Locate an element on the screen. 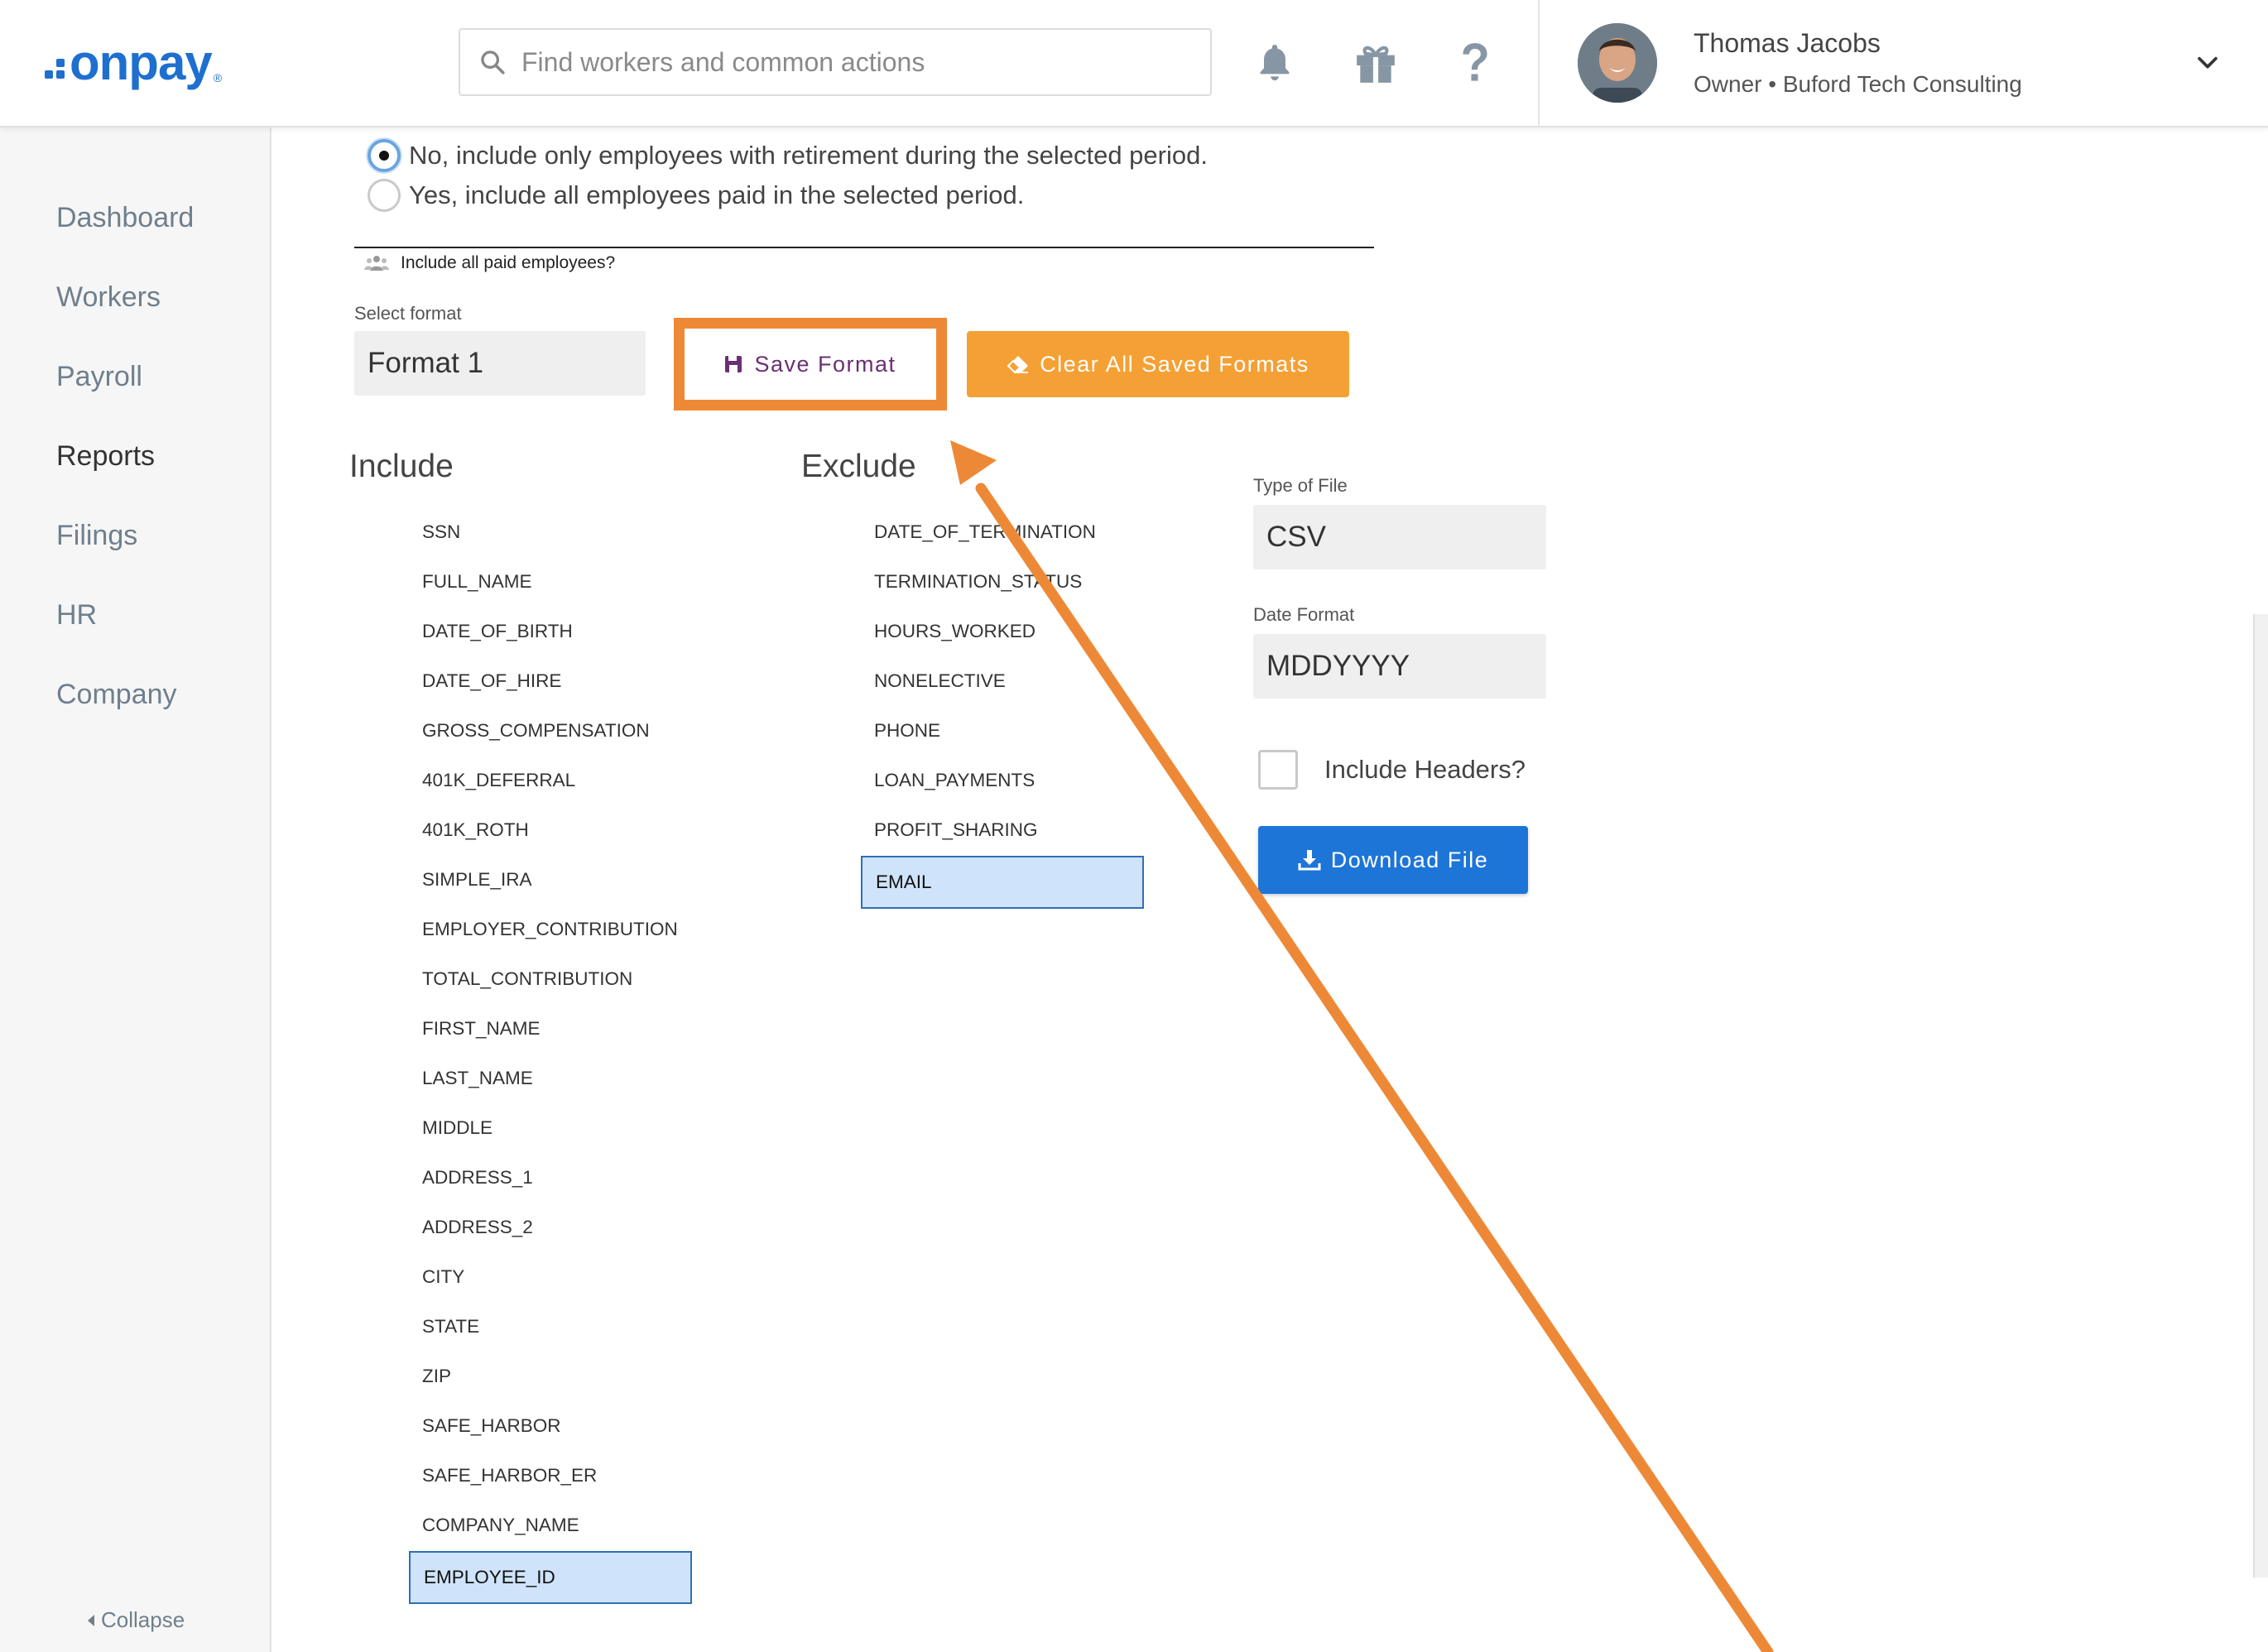  include-field-item: SAFE_HARBOR_ER is located at coordinates (509, 1475).